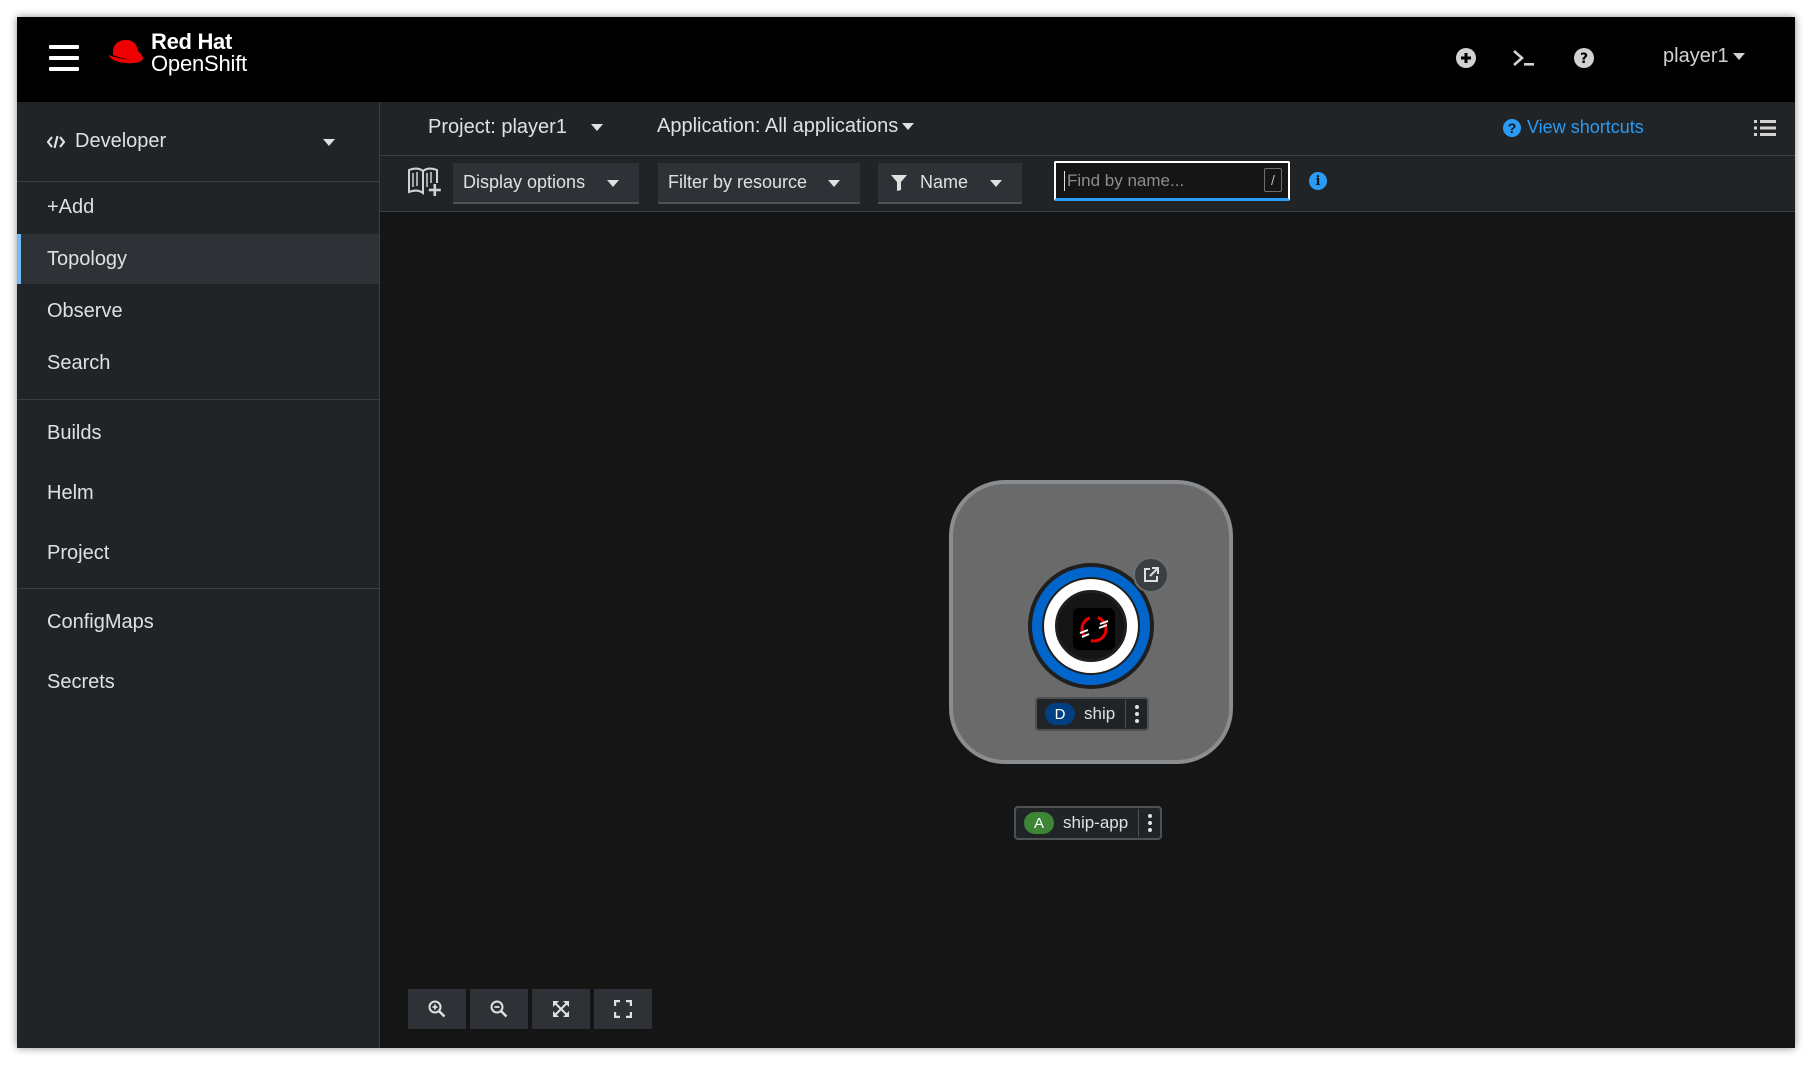 The image size is (1815, 1069). Describe the element at coordinates (198, 493) in the screenshot. I see `sidebar-item-helm: Helm` at that location.